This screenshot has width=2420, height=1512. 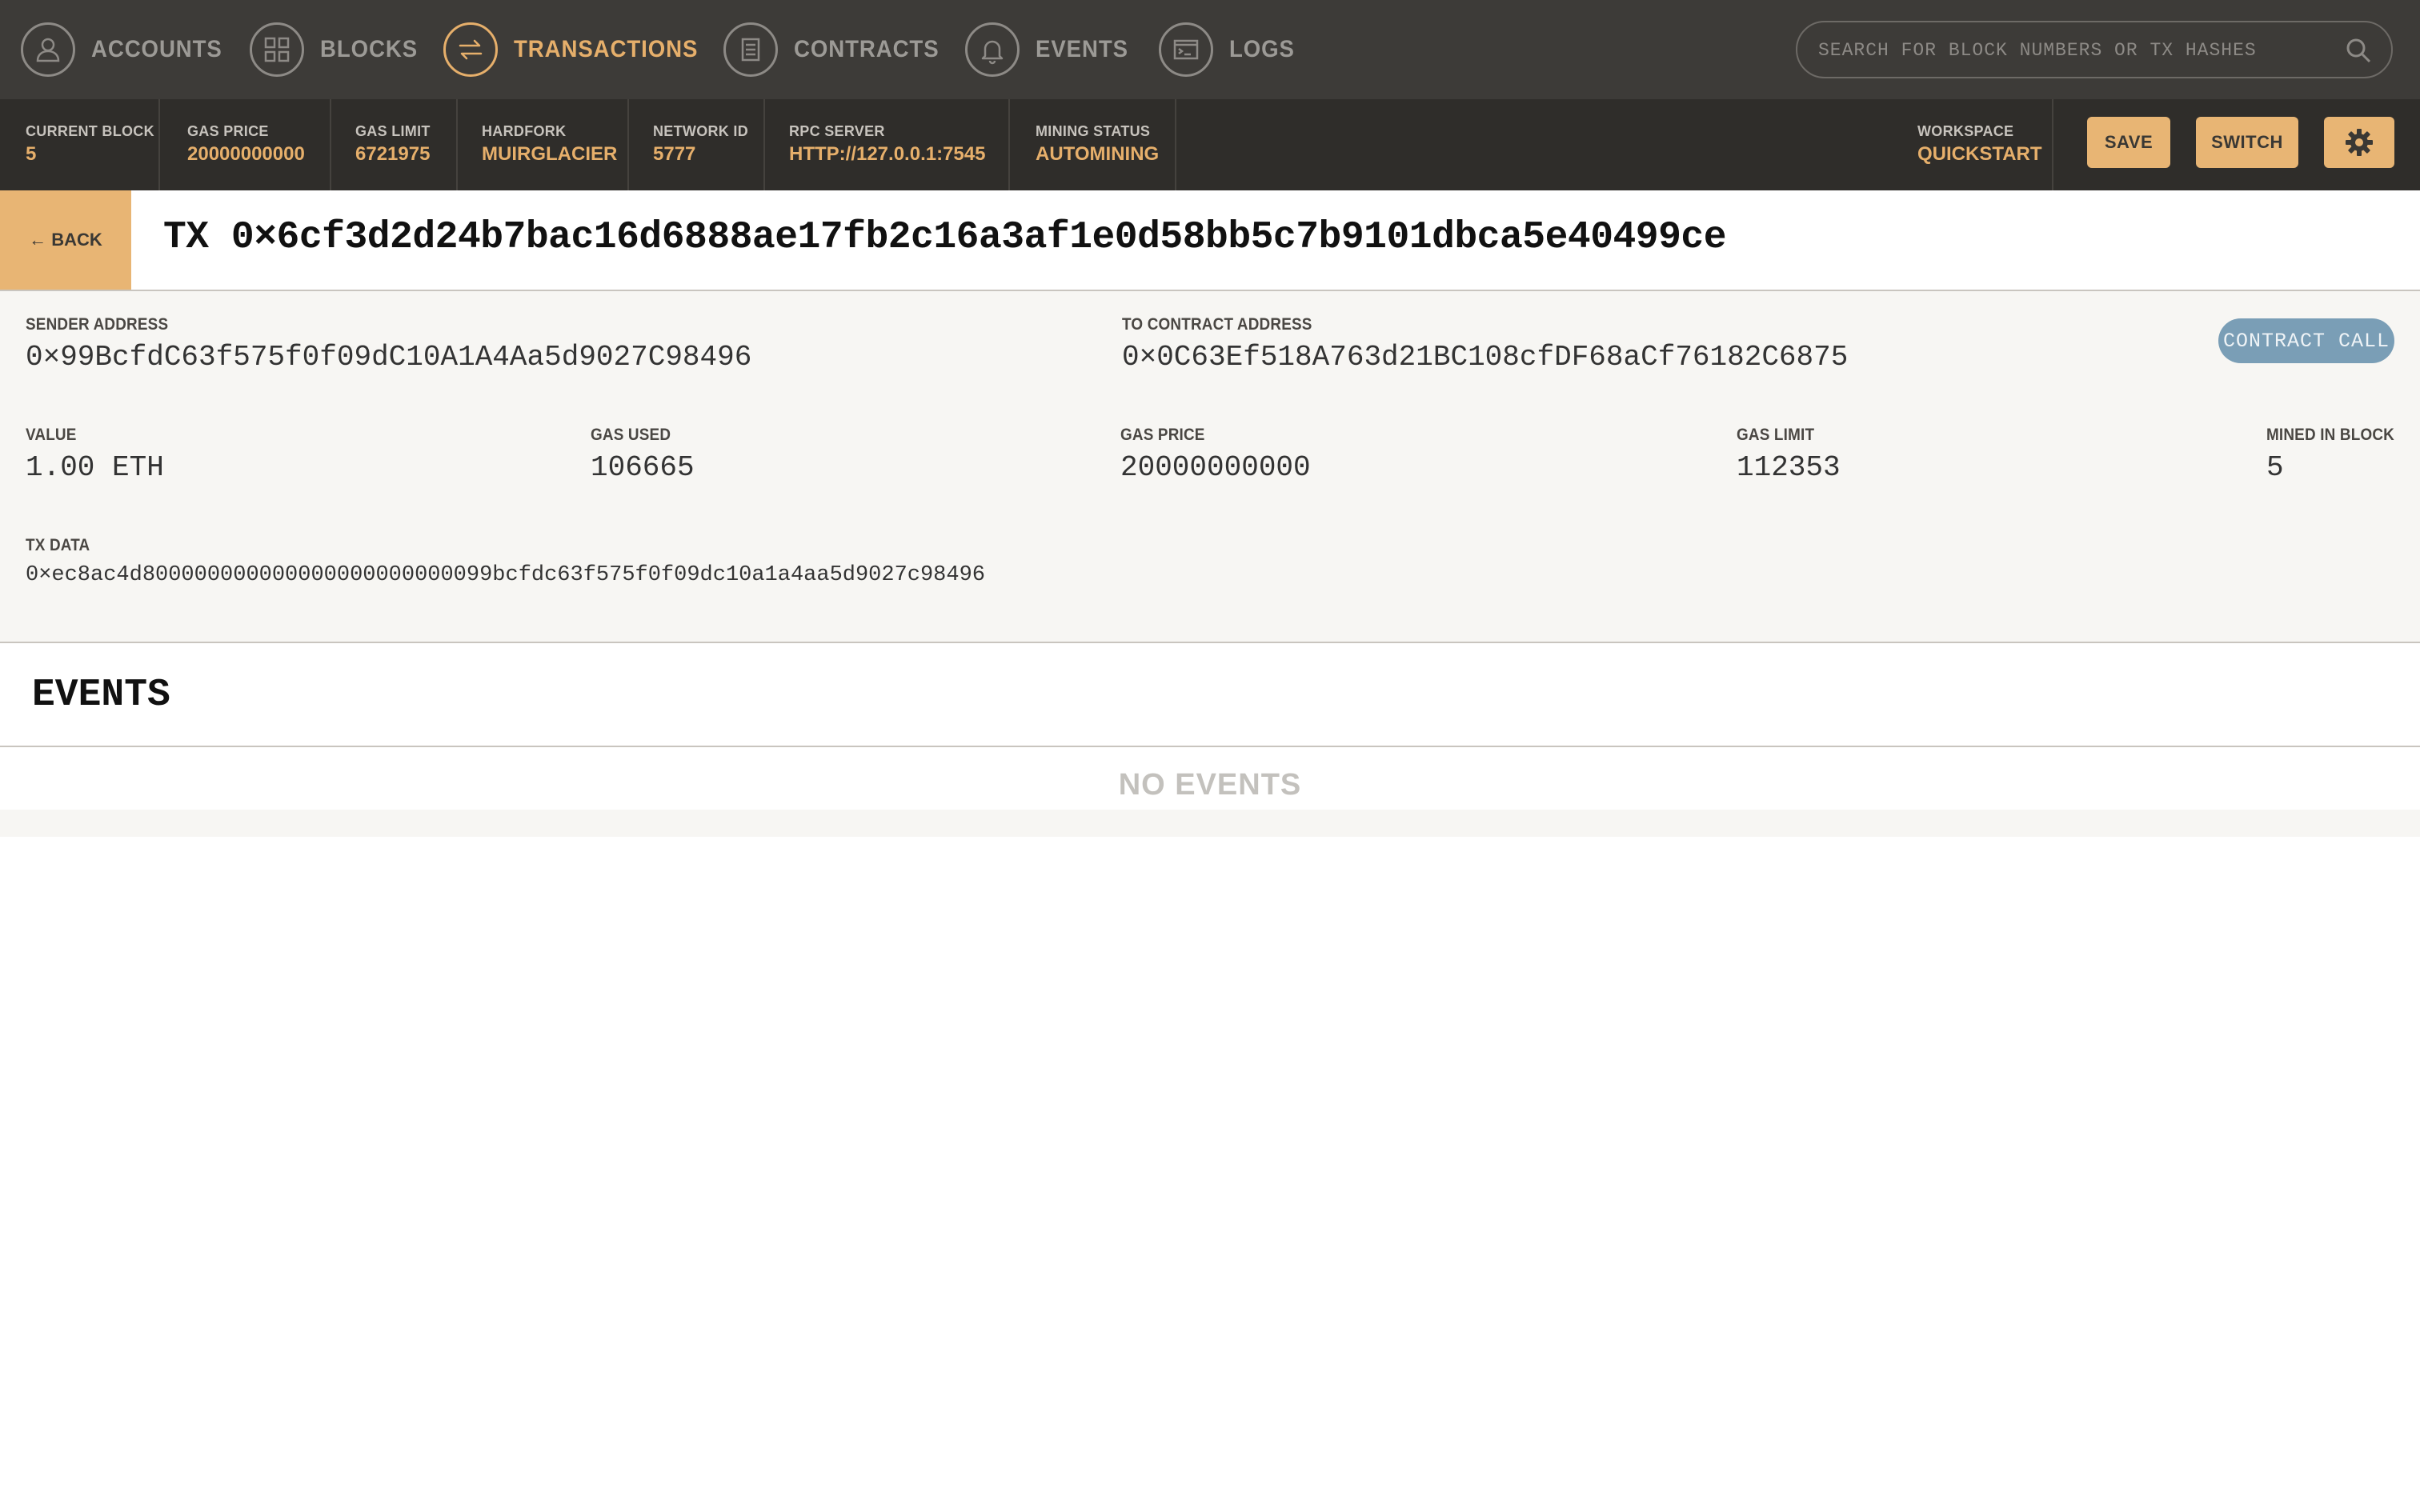 What do you see at coordinates (606, 49) in the screenshot?
I see `nav-transactions-label: TRANSACTIONS` at bounding box center [606, 49].